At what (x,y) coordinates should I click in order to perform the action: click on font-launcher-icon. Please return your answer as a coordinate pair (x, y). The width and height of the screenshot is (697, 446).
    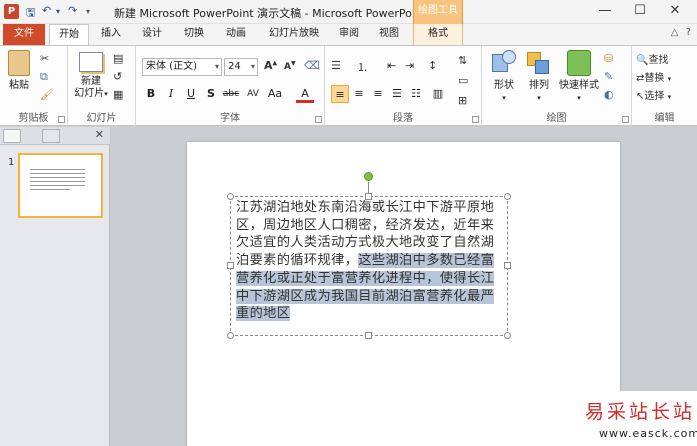
    Looking at the image, I should click on (318, 119).